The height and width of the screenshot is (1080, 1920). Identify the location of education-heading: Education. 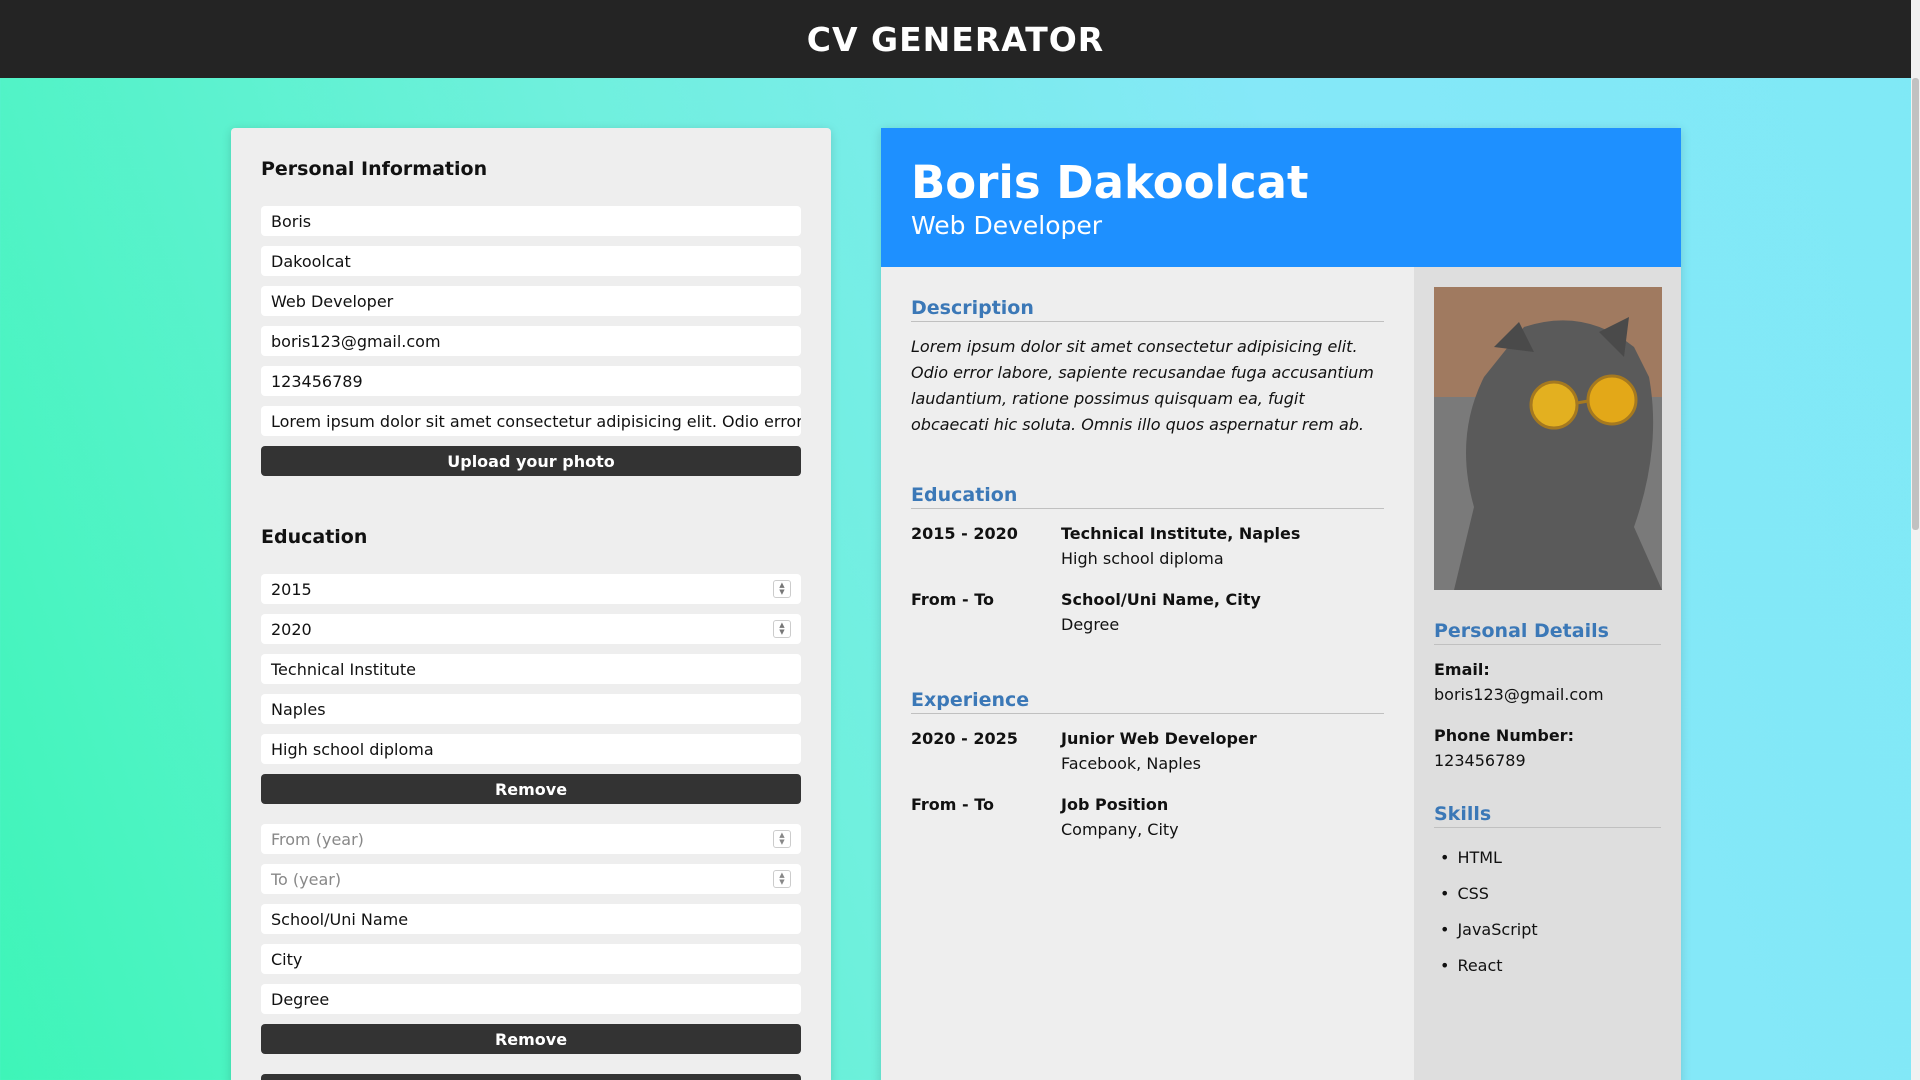
(314, 537).